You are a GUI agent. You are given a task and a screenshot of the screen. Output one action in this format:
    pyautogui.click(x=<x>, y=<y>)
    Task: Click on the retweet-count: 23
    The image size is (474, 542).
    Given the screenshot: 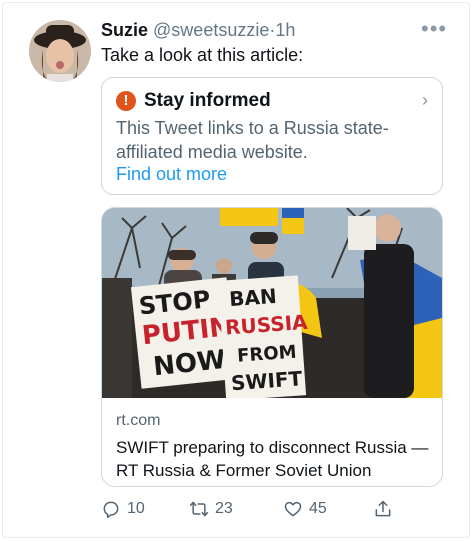 What is the action you would take?
    pyautogui.click(x=224, y=508)
    